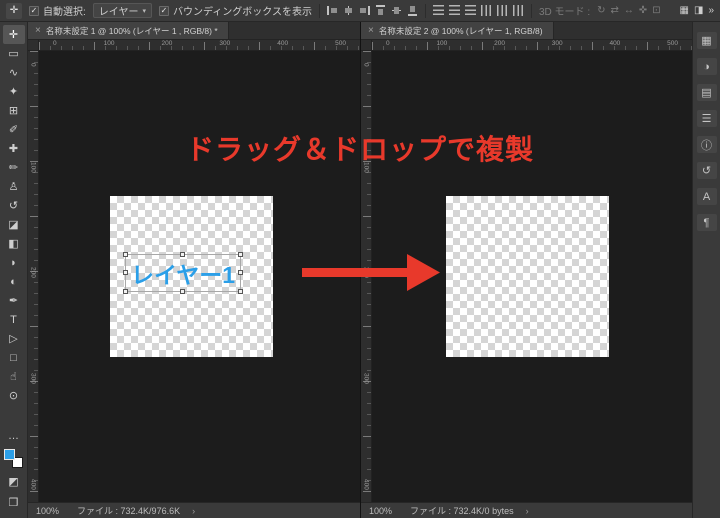  Describe the element at coordinates (183, 273) in the screenshot. I see `layer-text: レイヤー1` at that location.